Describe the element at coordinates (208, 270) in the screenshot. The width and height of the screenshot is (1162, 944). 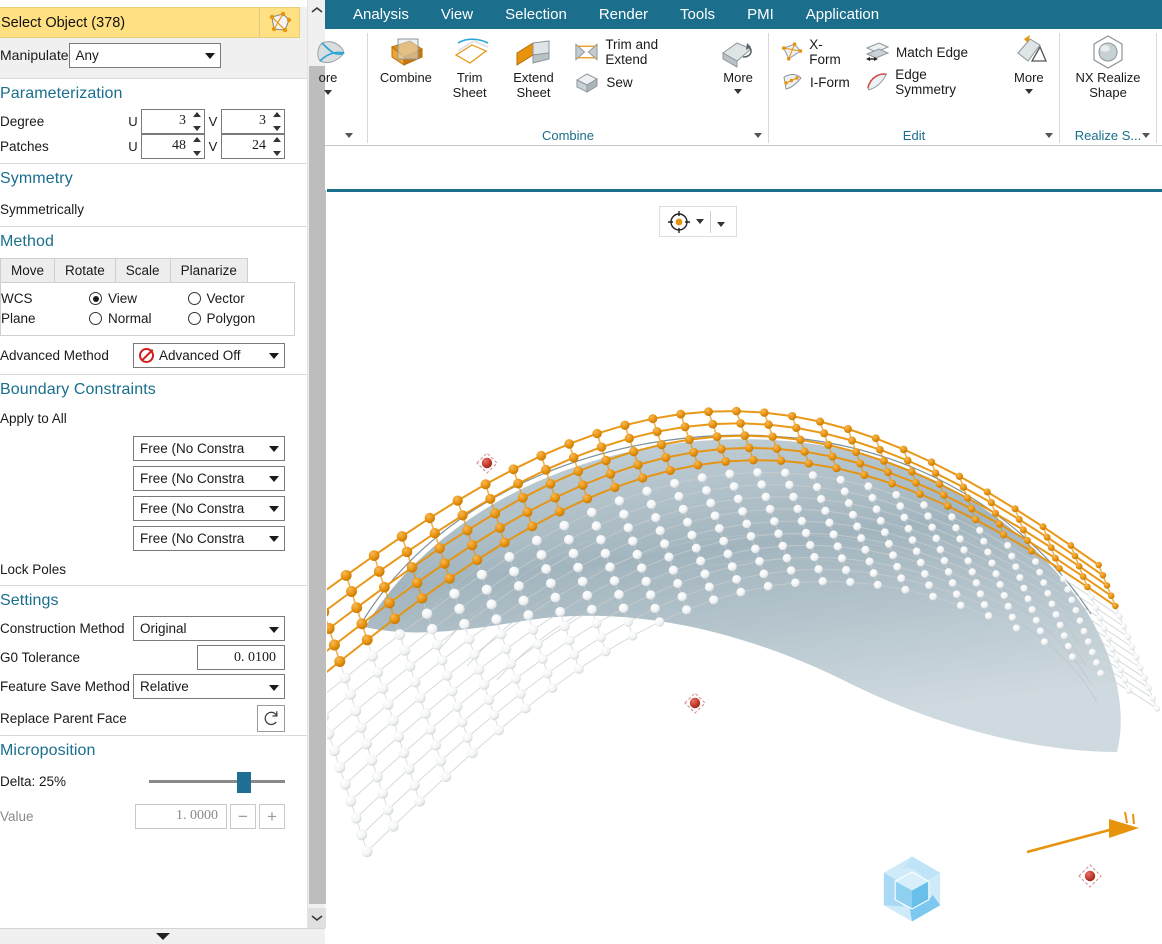
I see `tab-planarize: Planarize` at that location.